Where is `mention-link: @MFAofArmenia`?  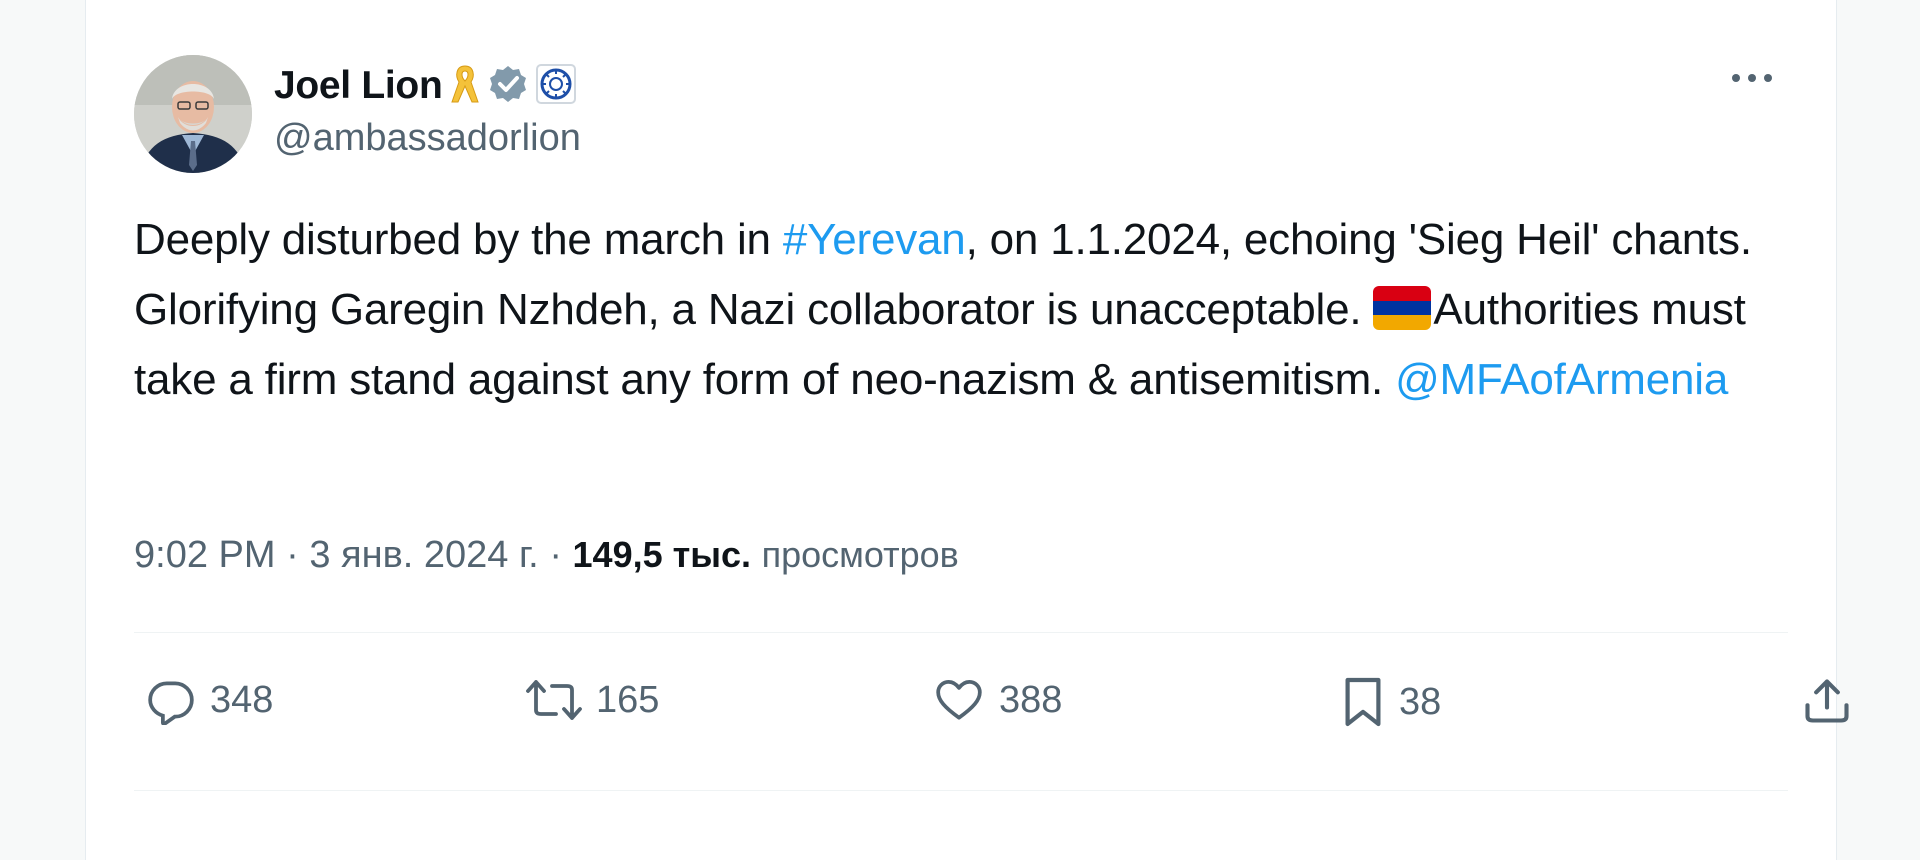 mention-link: @MFAofArmenia is located at coordinates (1561, 379).